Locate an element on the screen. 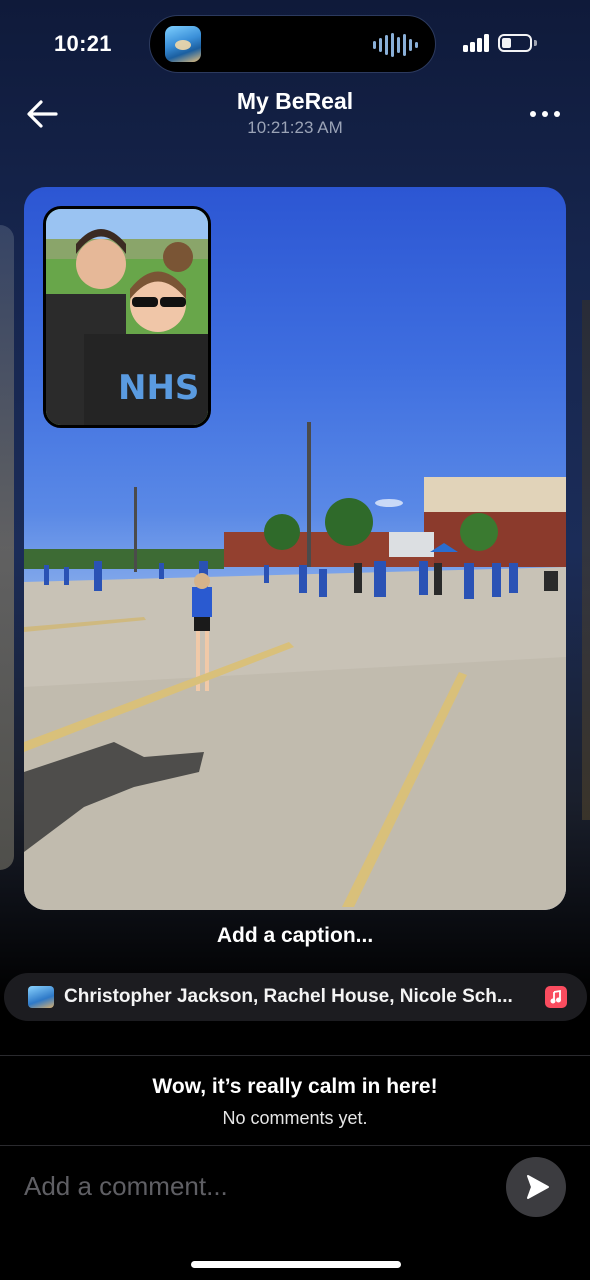  comment-input is located at coordinates (254, 1186).